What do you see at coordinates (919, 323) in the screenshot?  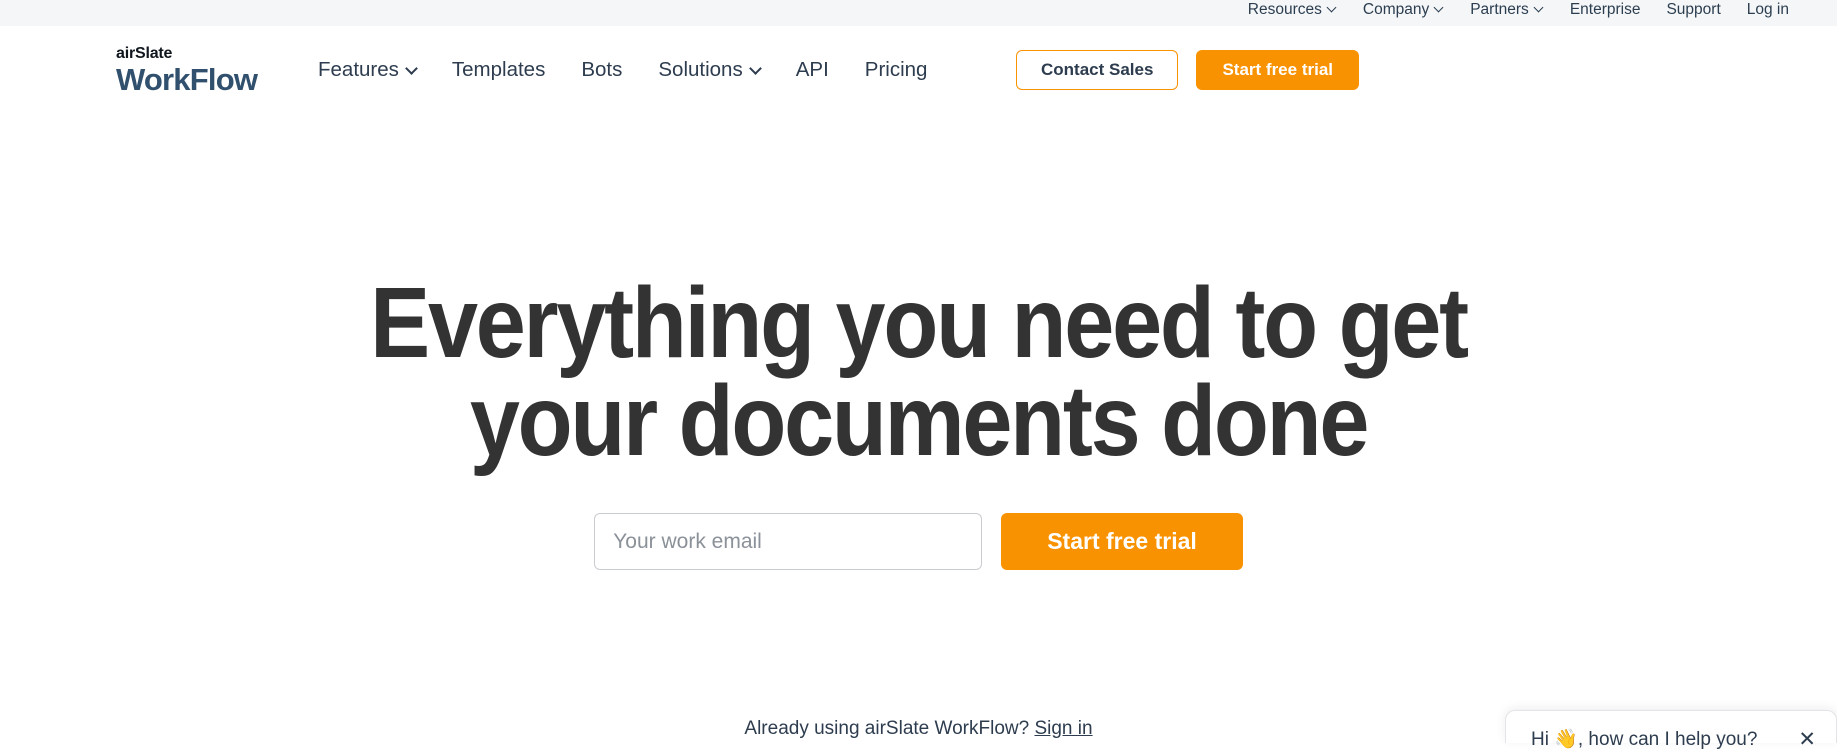 I see `hero-title-line-1: Everything you need to get` at bounding box center [919, 323].